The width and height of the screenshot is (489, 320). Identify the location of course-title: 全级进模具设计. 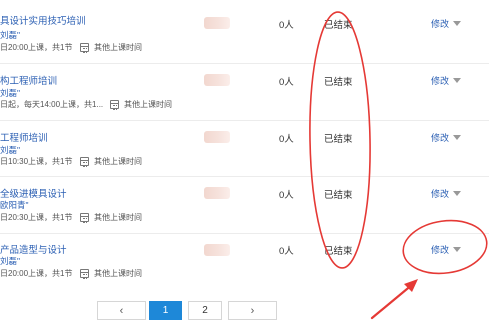
(33, 193).